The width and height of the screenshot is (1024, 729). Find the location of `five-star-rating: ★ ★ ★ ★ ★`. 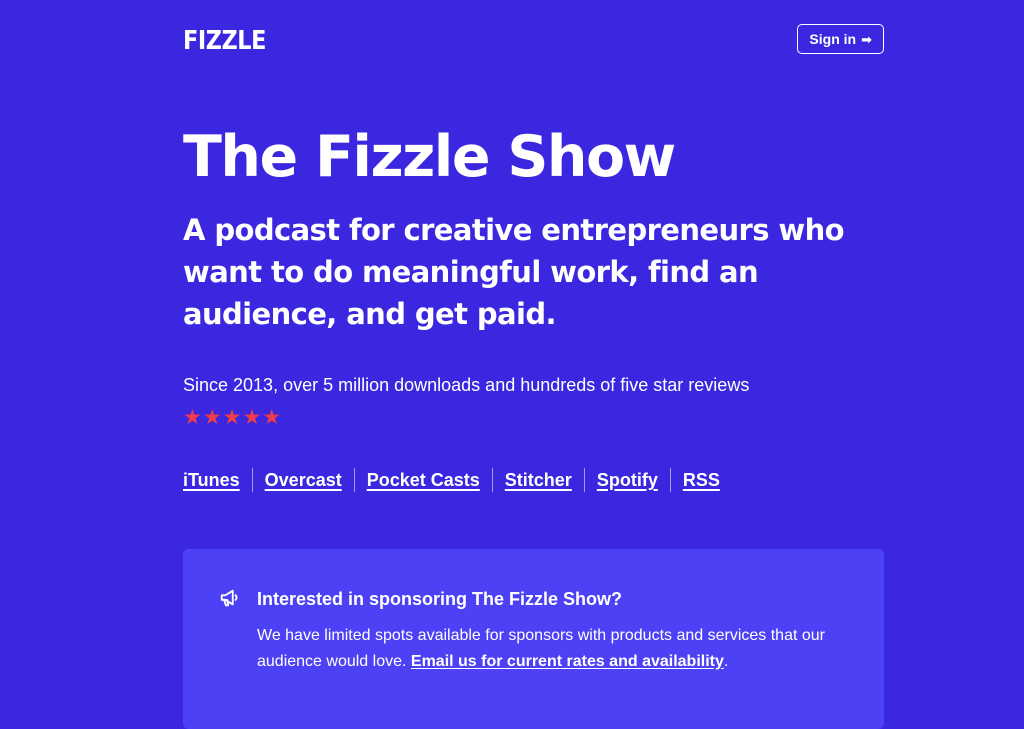

five-star-rating: ★ ★ ★ ★ ★ is located at coordinates (232, 418).